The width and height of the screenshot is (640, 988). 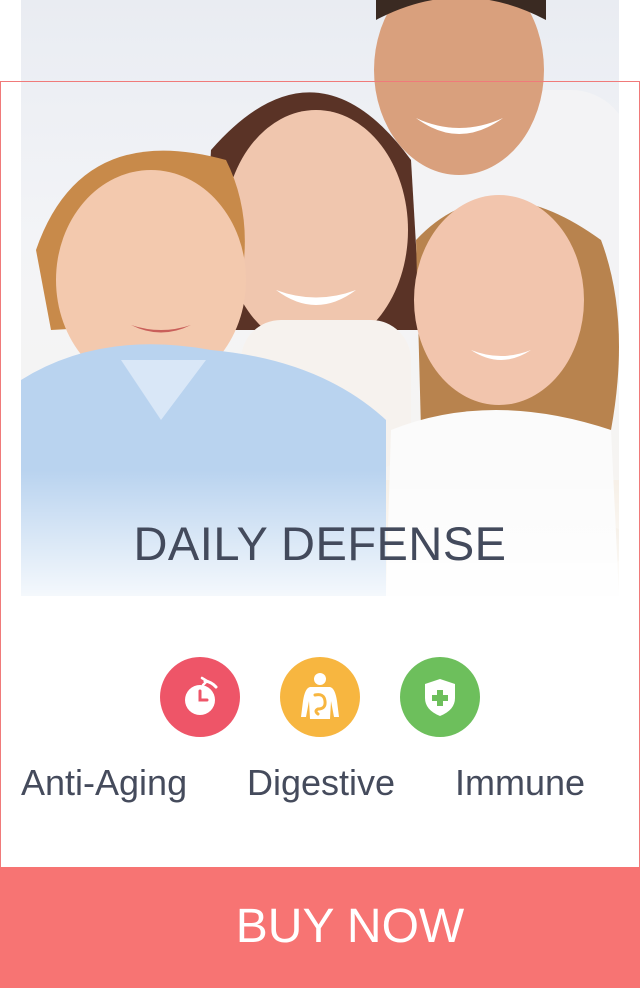 What do you see at coordinates (520, 782) in the screenshot?
I see `feature-label-immune: Immune` at bounding box center [520, 782].